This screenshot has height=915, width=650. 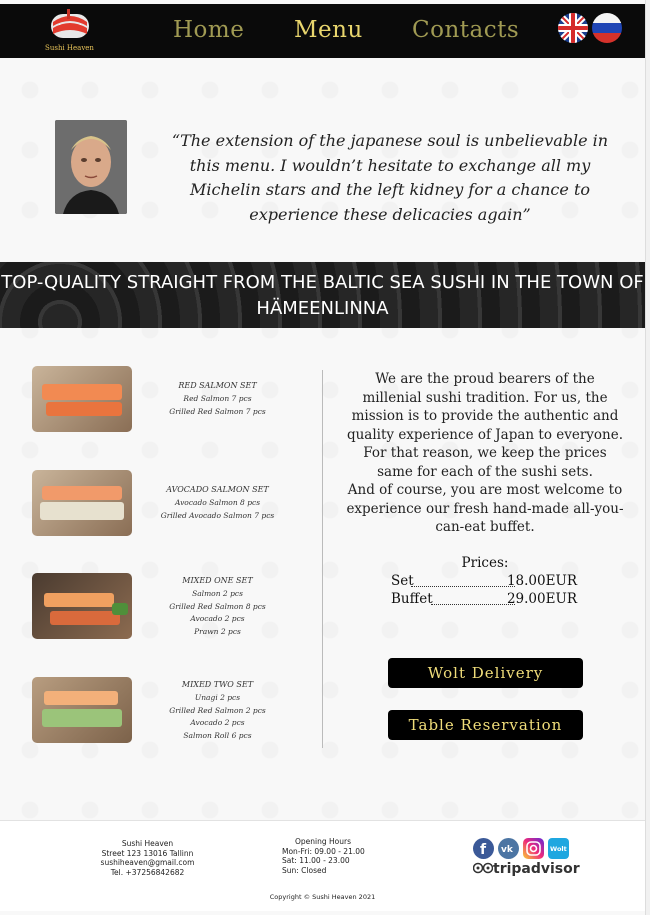 I want to click on footer-business-name: Sushi Heaven, so click(x=147, y=843).